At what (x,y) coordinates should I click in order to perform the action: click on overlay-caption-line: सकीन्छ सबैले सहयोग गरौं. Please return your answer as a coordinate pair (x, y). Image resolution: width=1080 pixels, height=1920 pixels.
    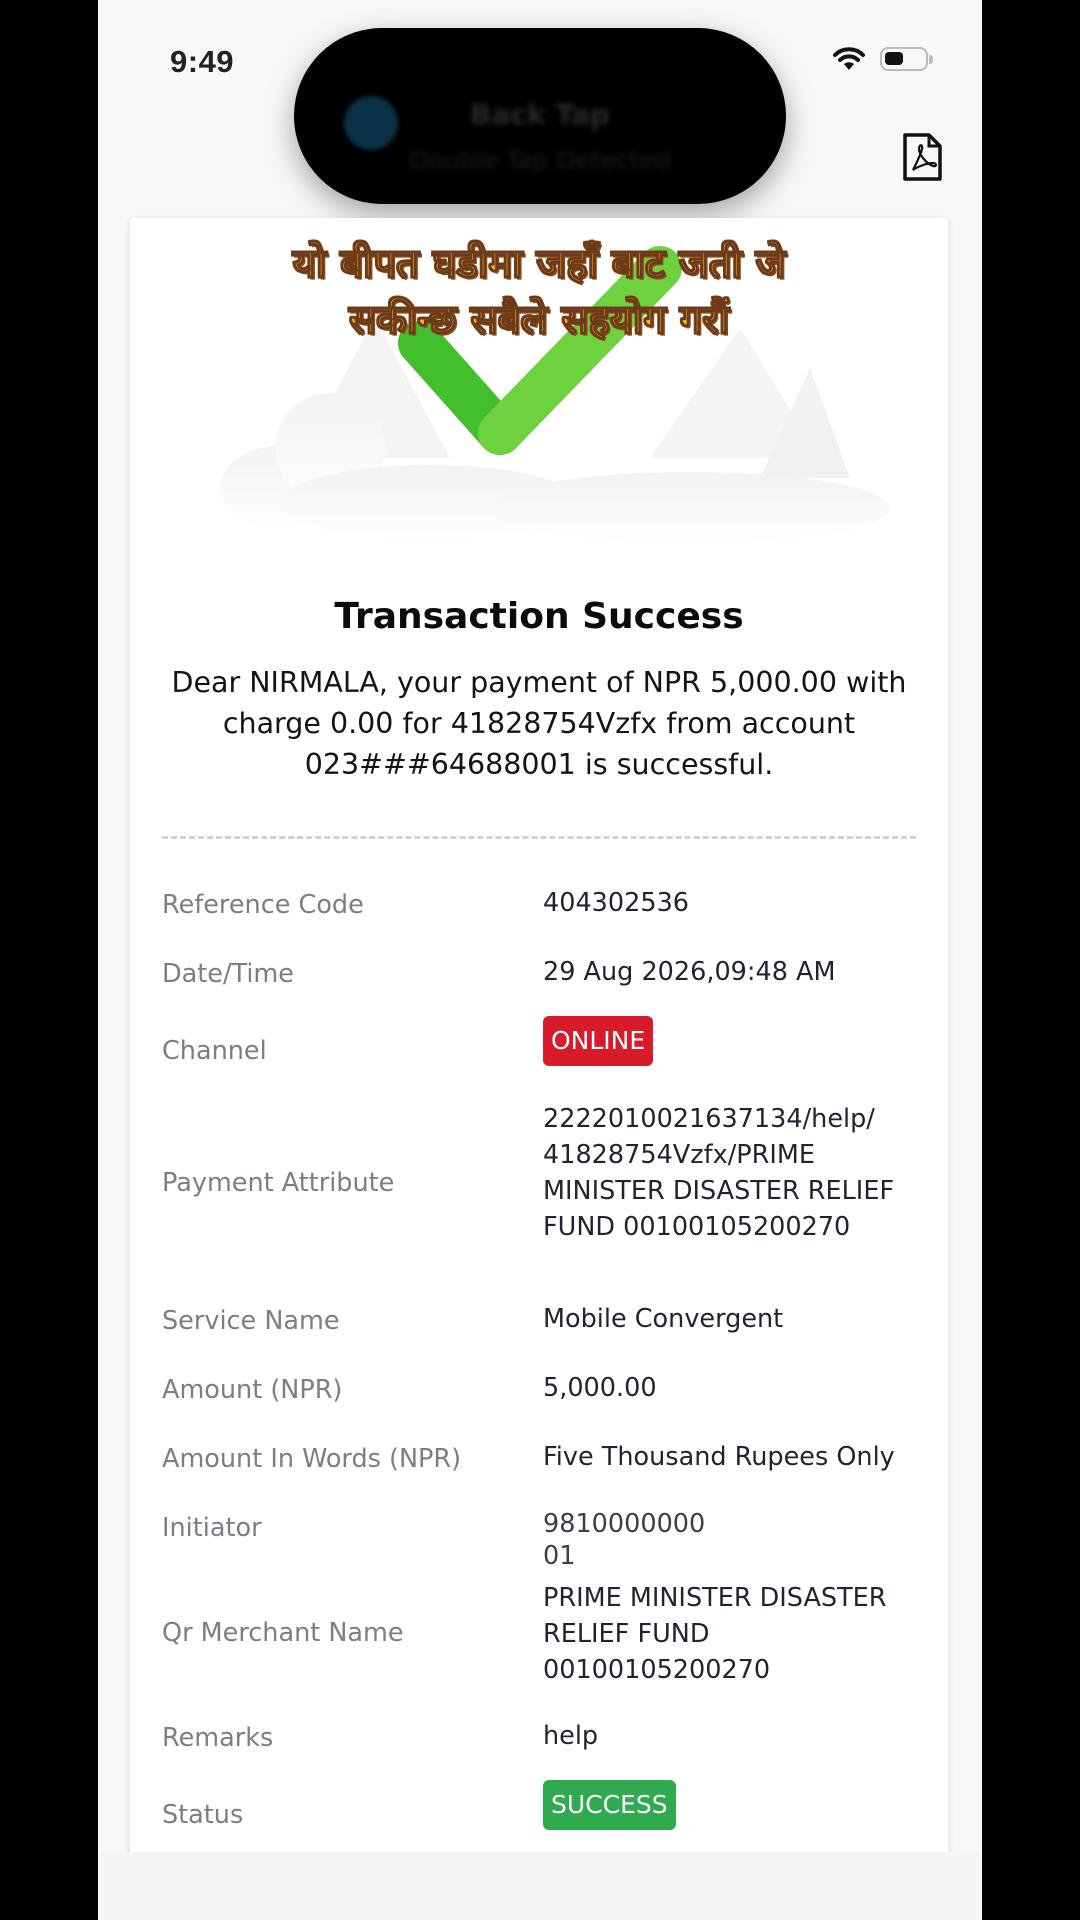
    Looking at the image, I should click on (538, 319).